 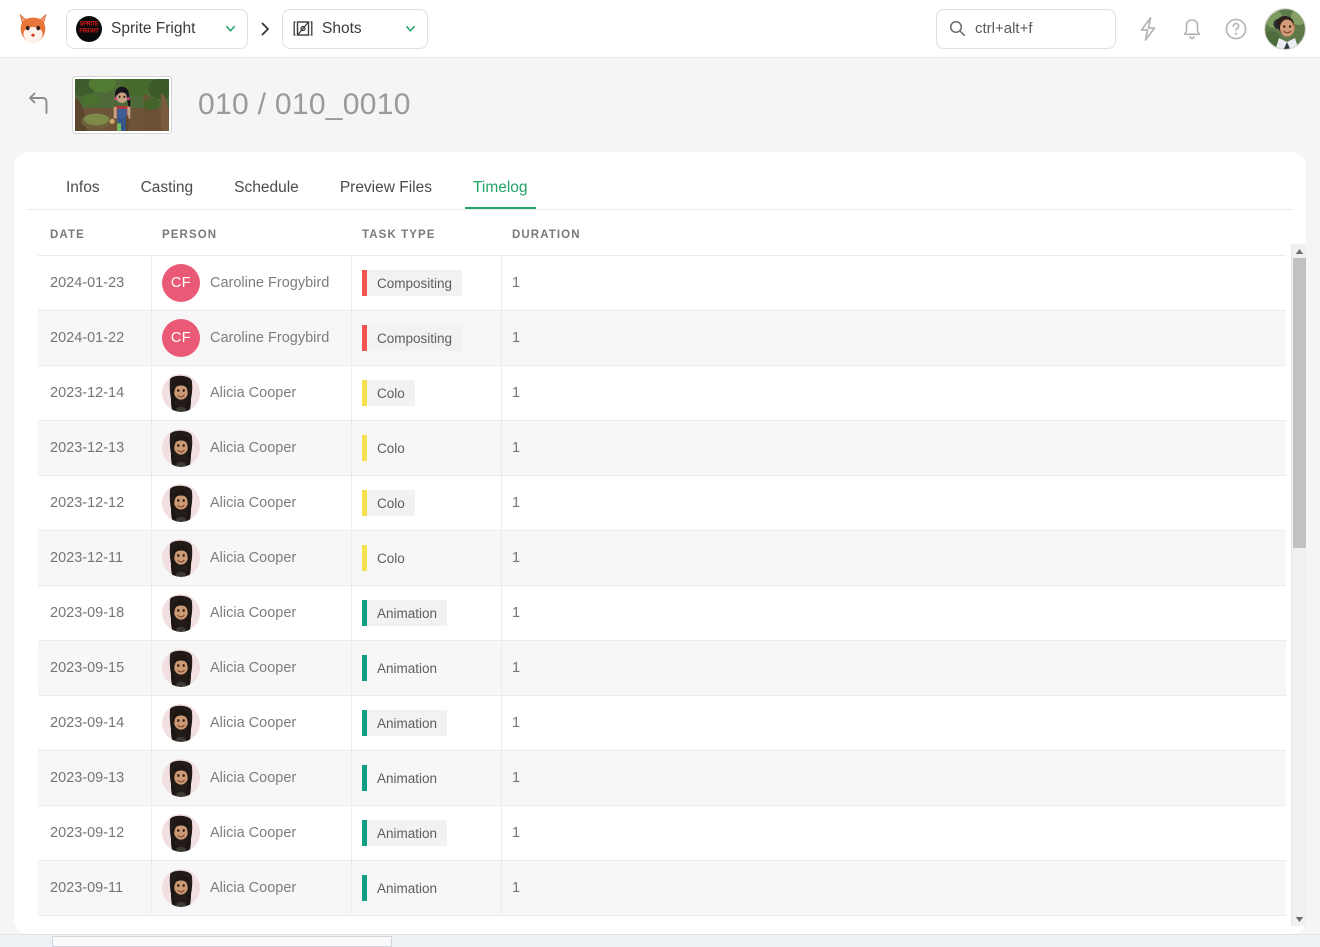 I want to click on shot-thumbnail, so click(x=122, y=105).